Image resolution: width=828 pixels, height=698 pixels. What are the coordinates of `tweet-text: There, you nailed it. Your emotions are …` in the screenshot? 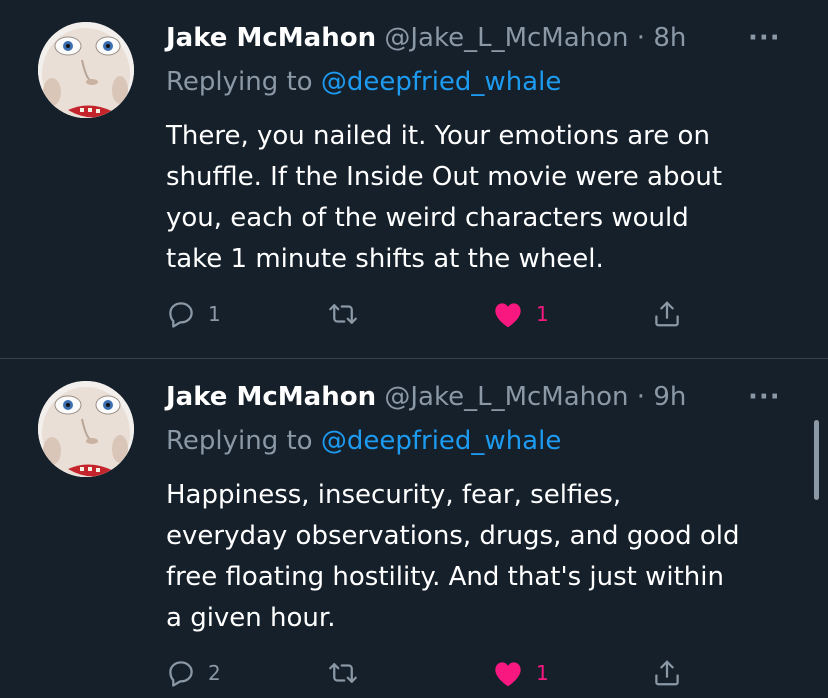 It's located at (444, 197).